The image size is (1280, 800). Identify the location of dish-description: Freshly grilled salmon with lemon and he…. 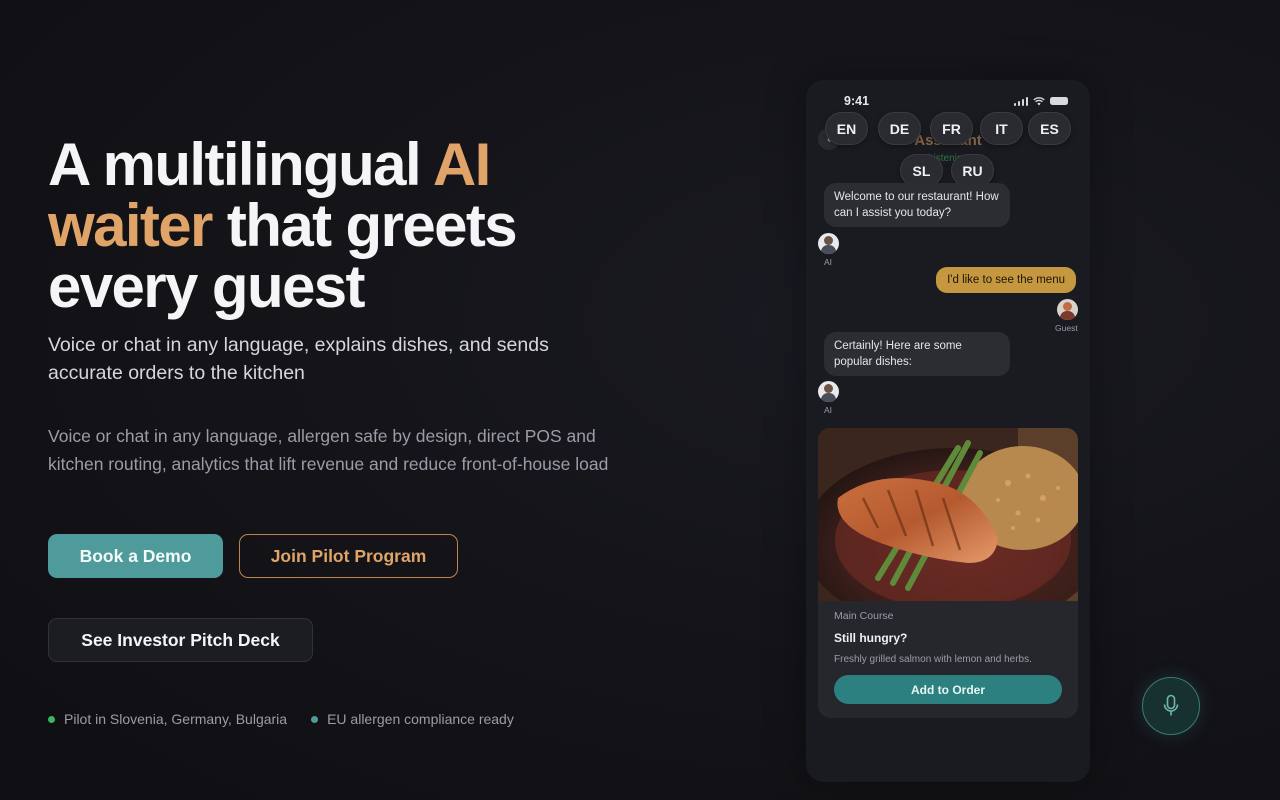
(933, 659).